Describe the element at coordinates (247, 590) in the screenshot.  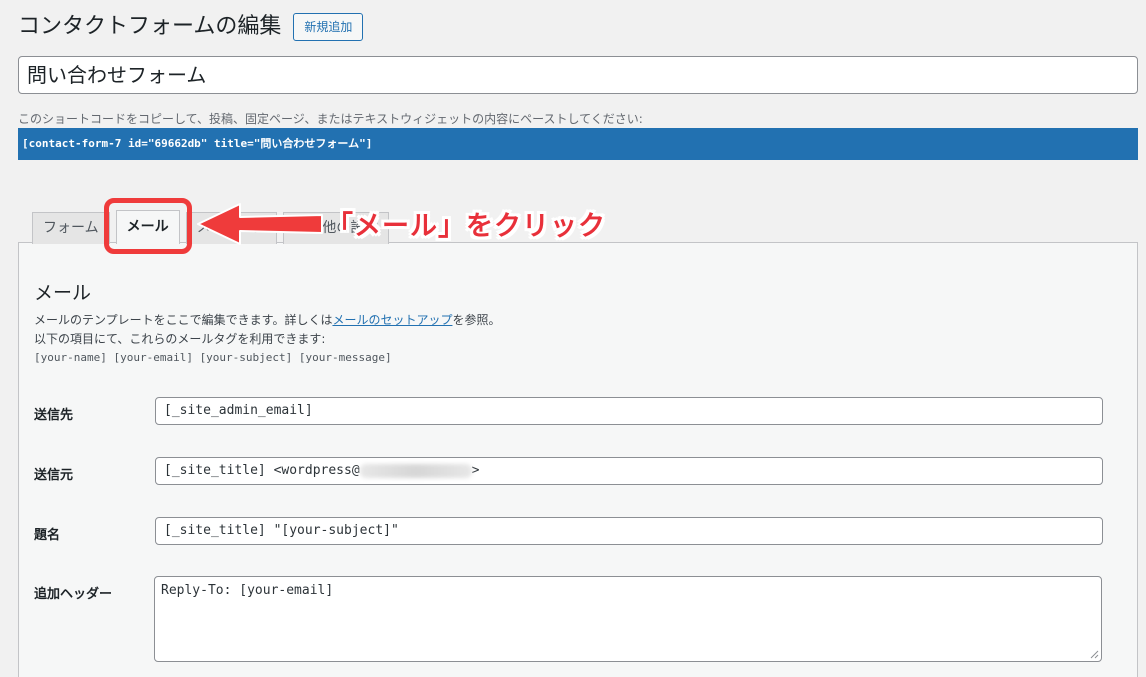
I see `additional-headers-value: Reply-To: [your-email]` at that location.